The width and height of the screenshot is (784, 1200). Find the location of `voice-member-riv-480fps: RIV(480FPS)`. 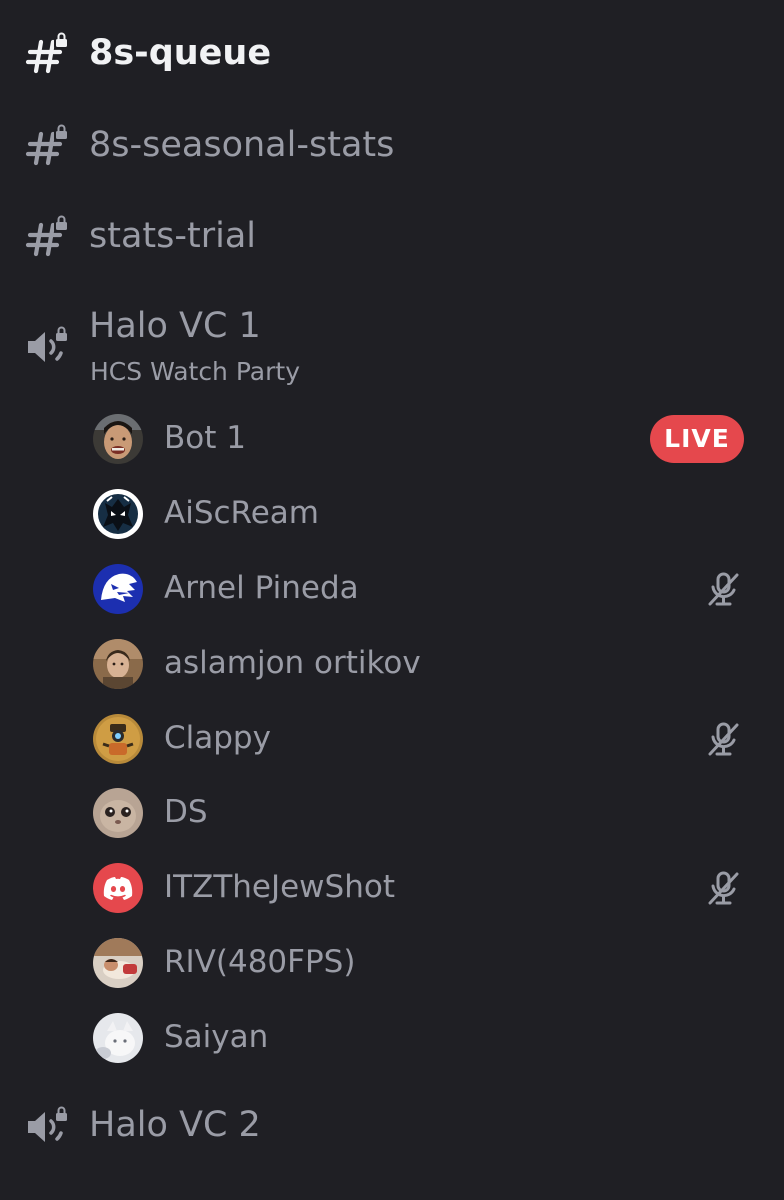

voice-member-riv-480fps: RIV(480FPS) is located at coordinates (420, 963).